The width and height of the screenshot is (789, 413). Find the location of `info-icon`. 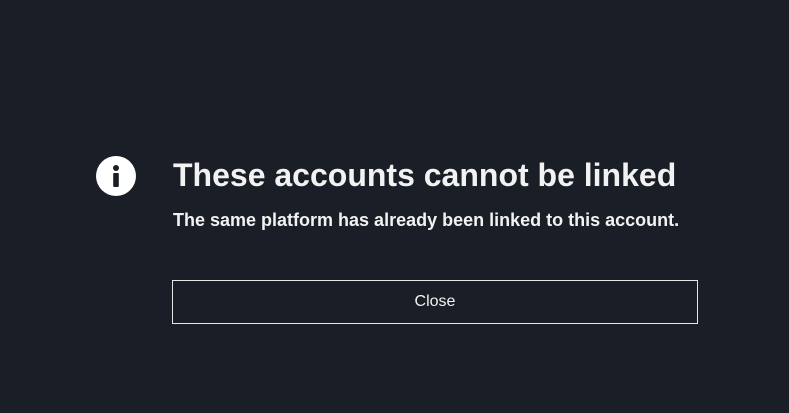

info-icon is located at coordinates (116, 176).